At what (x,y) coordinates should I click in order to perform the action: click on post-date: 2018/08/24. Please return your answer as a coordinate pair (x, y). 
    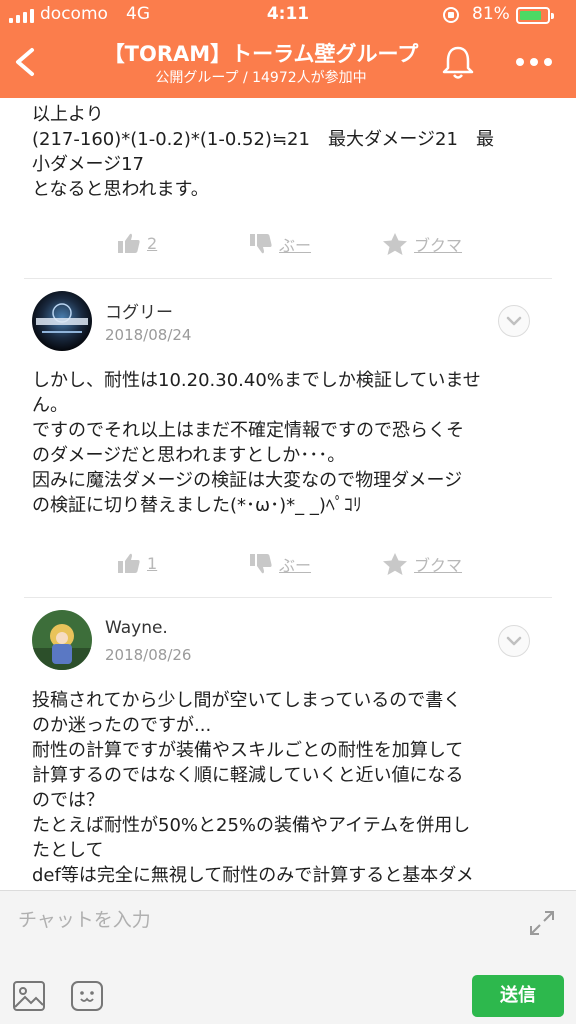
    Looking at the image, I should click on (148, 335).